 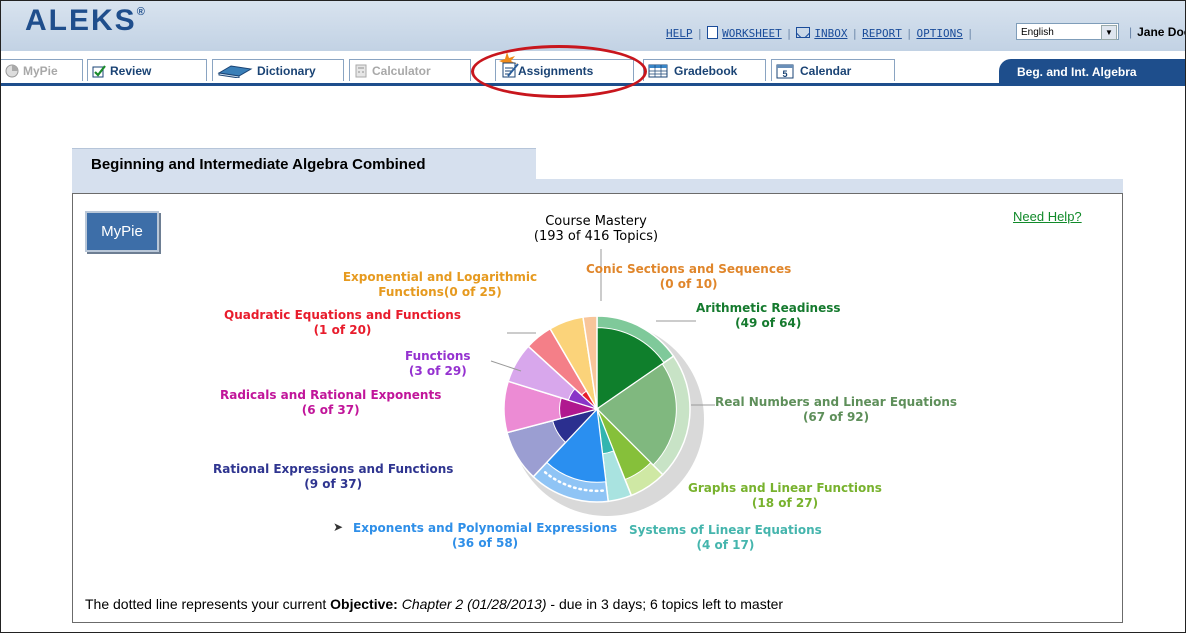 I want to click on slice-label-systems-linear-equations: Systems of Linear Equations (4 of 17), so click(x=725, y=538).